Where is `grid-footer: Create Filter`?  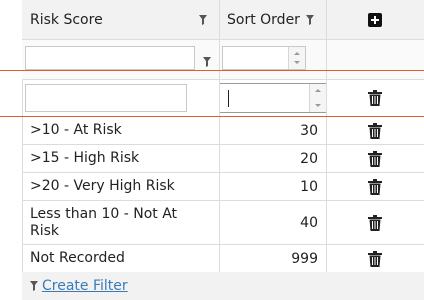 grid-footer: Create Filter is located at coordinates (223, 286).